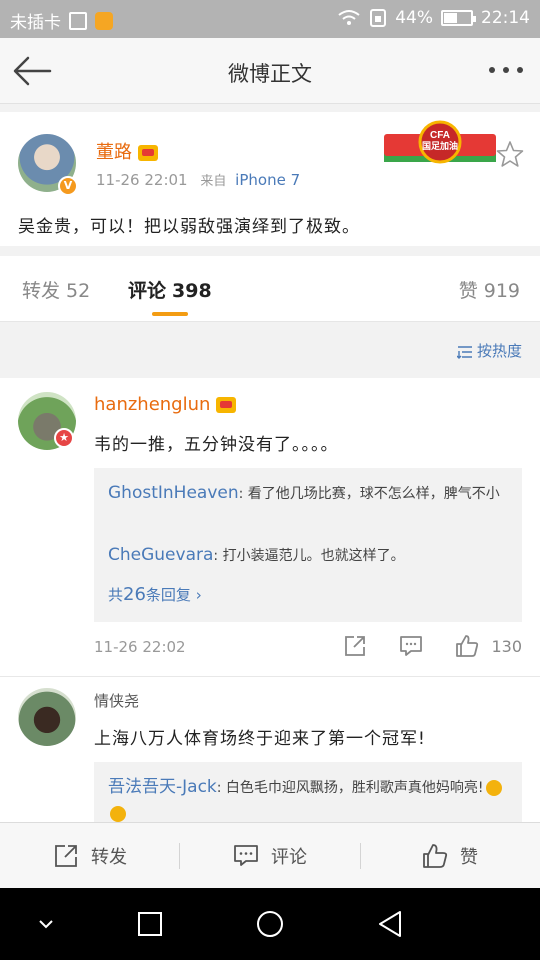 The width and height of the screenshot is (540, 960). I want to click on active-tab-indicator, so click(170, 314).